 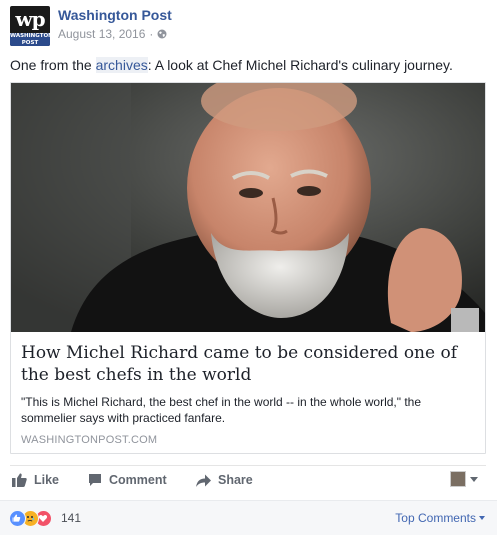 I want to click on thumbs-up-icon, so click(x=19, y=480).